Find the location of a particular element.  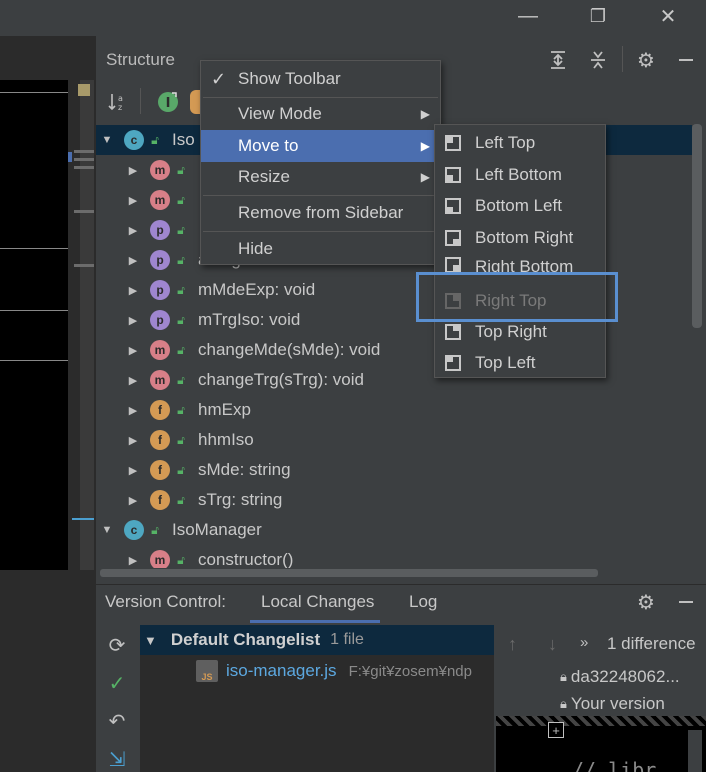

close-window-button: ✕ is located at coordinates (668, 16).